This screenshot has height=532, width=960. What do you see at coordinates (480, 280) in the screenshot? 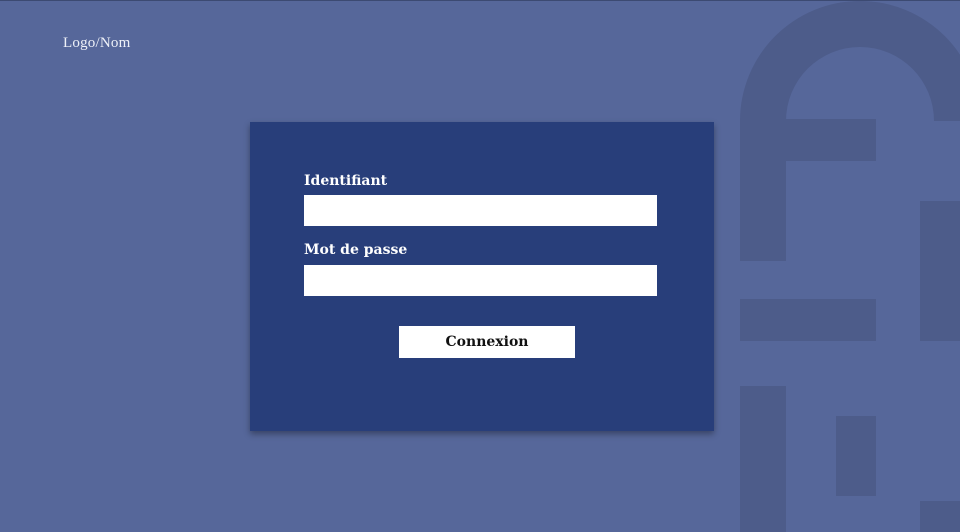
I see `password-input` at bounding box center [480, 280].